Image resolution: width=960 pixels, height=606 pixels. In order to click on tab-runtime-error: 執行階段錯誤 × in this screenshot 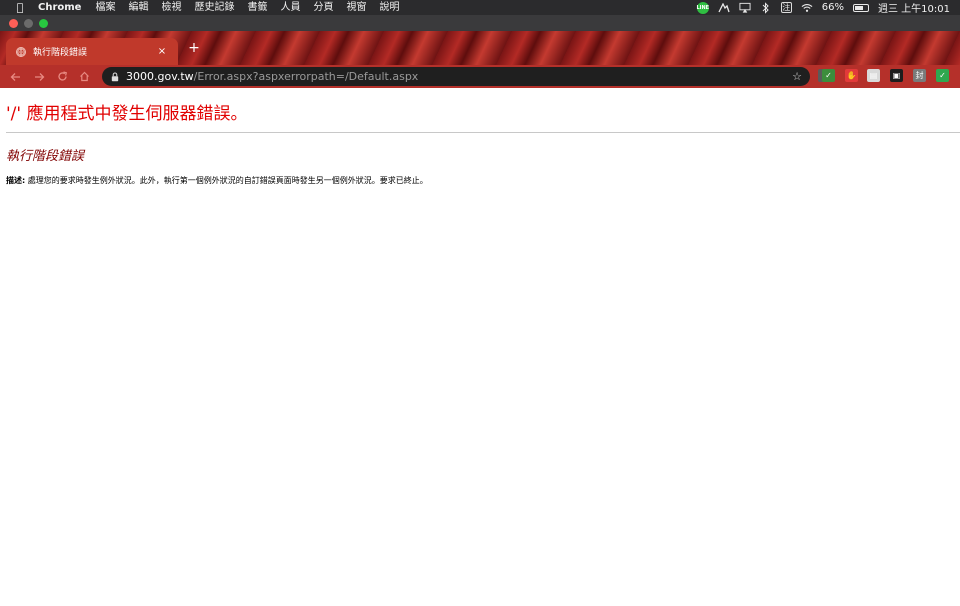, I will do `click(92, 51)`.